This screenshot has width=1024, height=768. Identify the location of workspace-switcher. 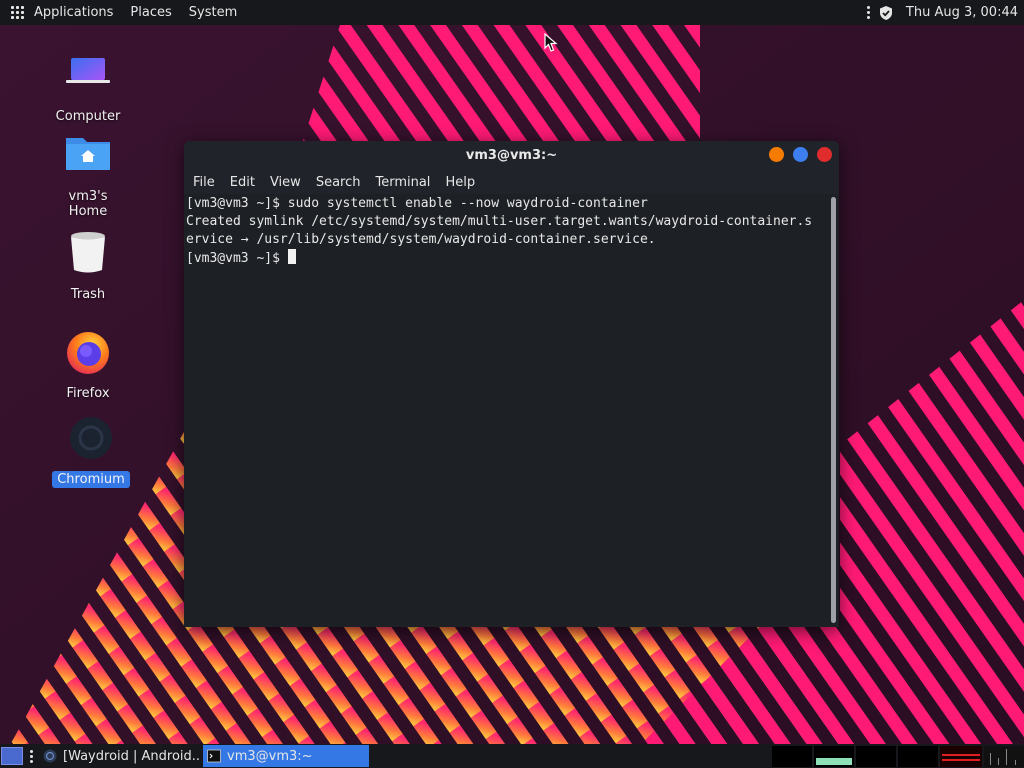
(855, 756).